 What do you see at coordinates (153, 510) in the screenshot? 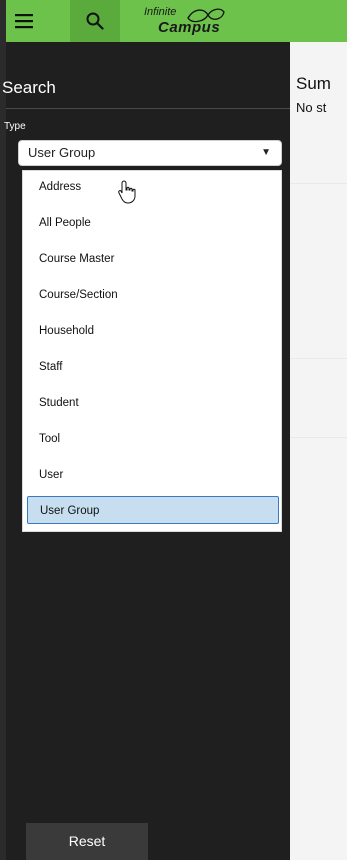
I see `dropdown-option-user-group: User Group` at bounding box center [153, 510].